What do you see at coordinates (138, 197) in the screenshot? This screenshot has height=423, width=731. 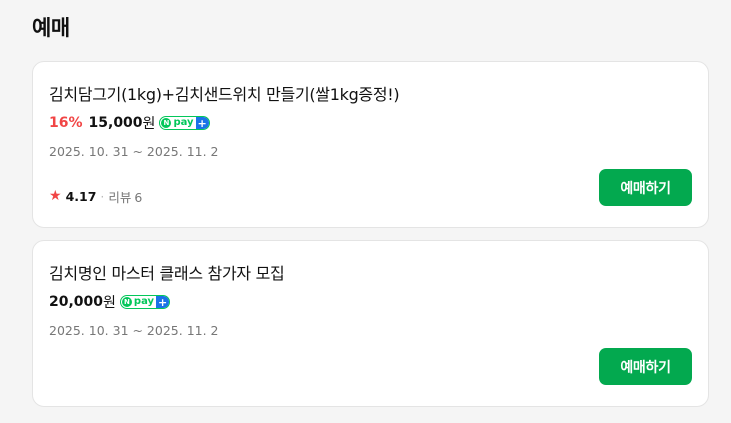 I see `review-number: 6` at bounding box center [138, 197].